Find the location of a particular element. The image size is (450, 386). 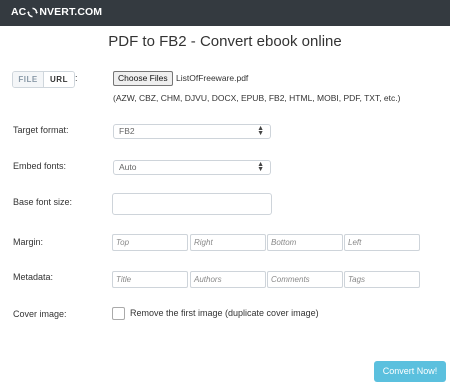

margin-label: Margin: is located at coordinates (28, 242).